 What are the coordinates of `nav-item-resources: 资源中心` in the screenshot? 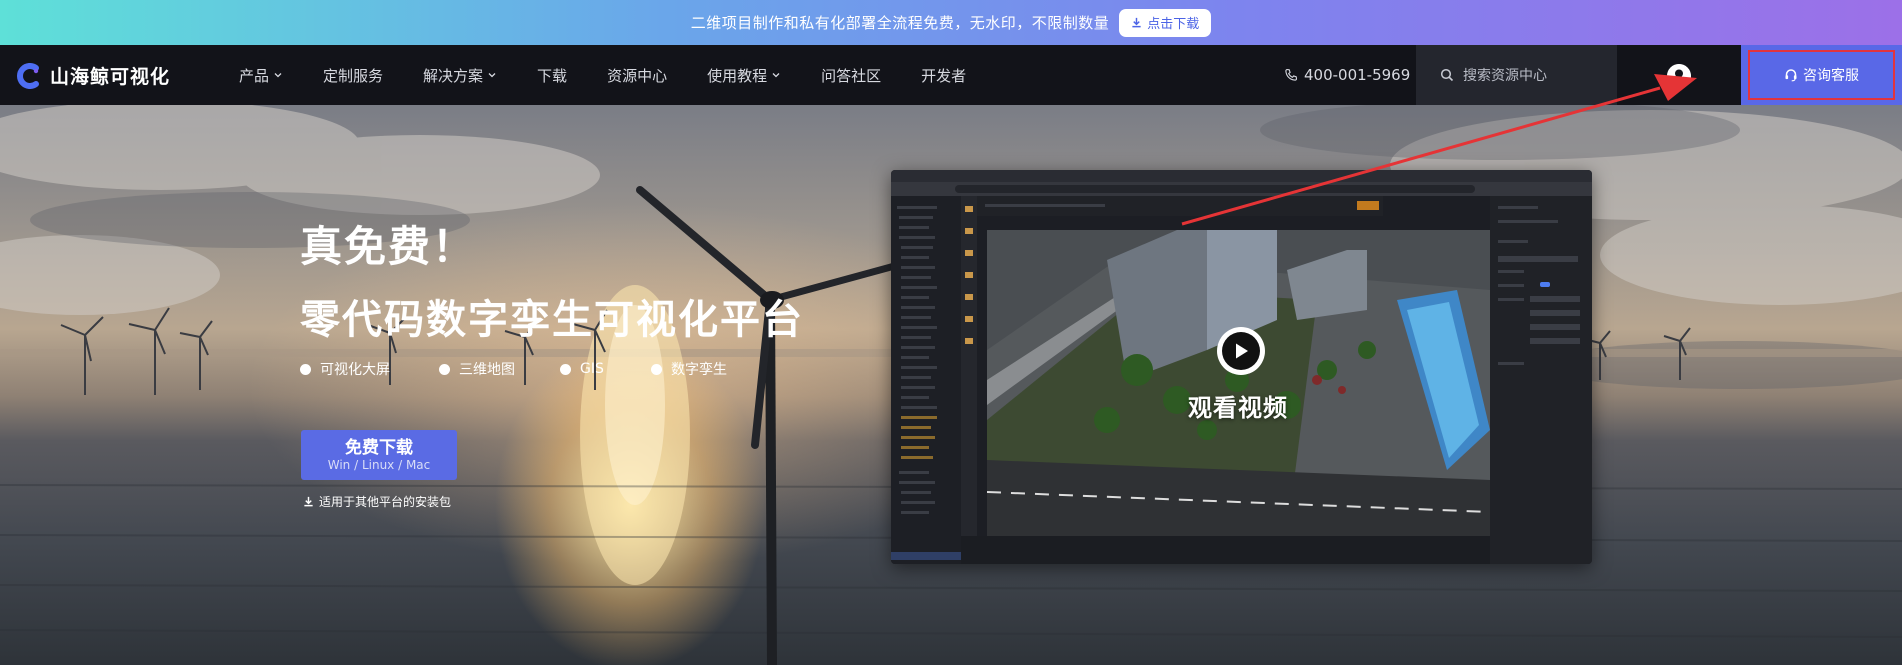 It's located at (637, 75).